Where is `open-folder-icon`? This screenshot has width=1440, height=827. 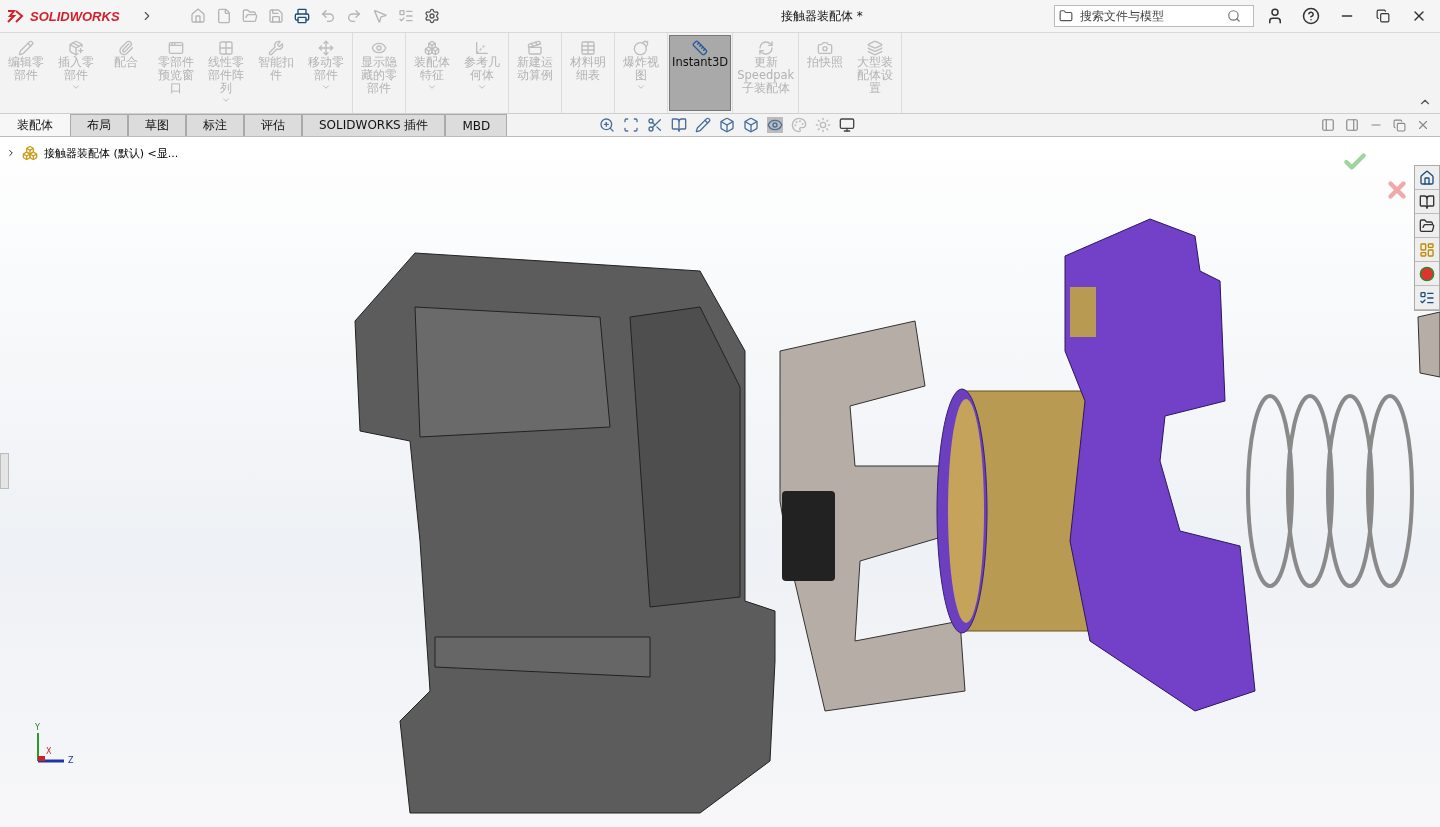 open-folder-icon is located at coordinates (249, 16).